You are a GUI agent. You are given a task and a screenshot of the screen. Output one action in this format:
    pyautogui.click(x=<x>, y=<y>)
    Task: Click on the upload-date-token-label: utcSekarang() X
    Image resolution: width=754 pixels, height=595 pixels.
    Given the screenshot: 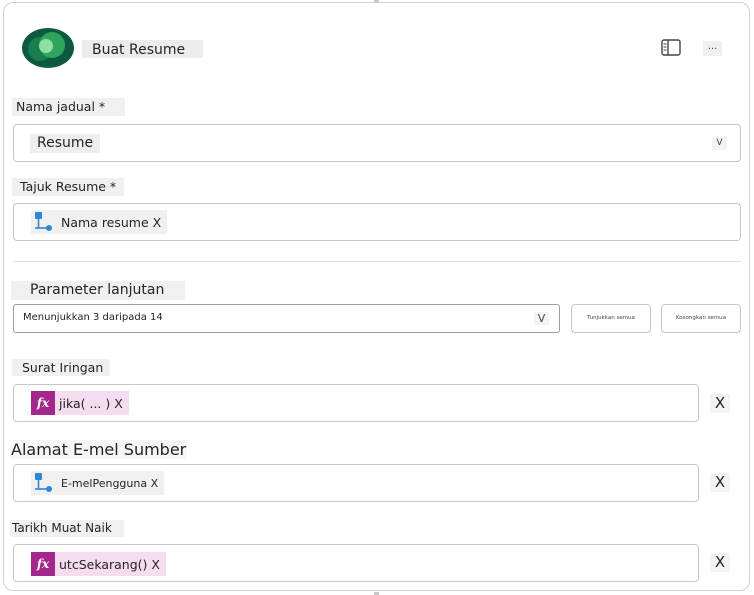 What is the action you would take?
    pyautogui.click(x=109, y=564)
    